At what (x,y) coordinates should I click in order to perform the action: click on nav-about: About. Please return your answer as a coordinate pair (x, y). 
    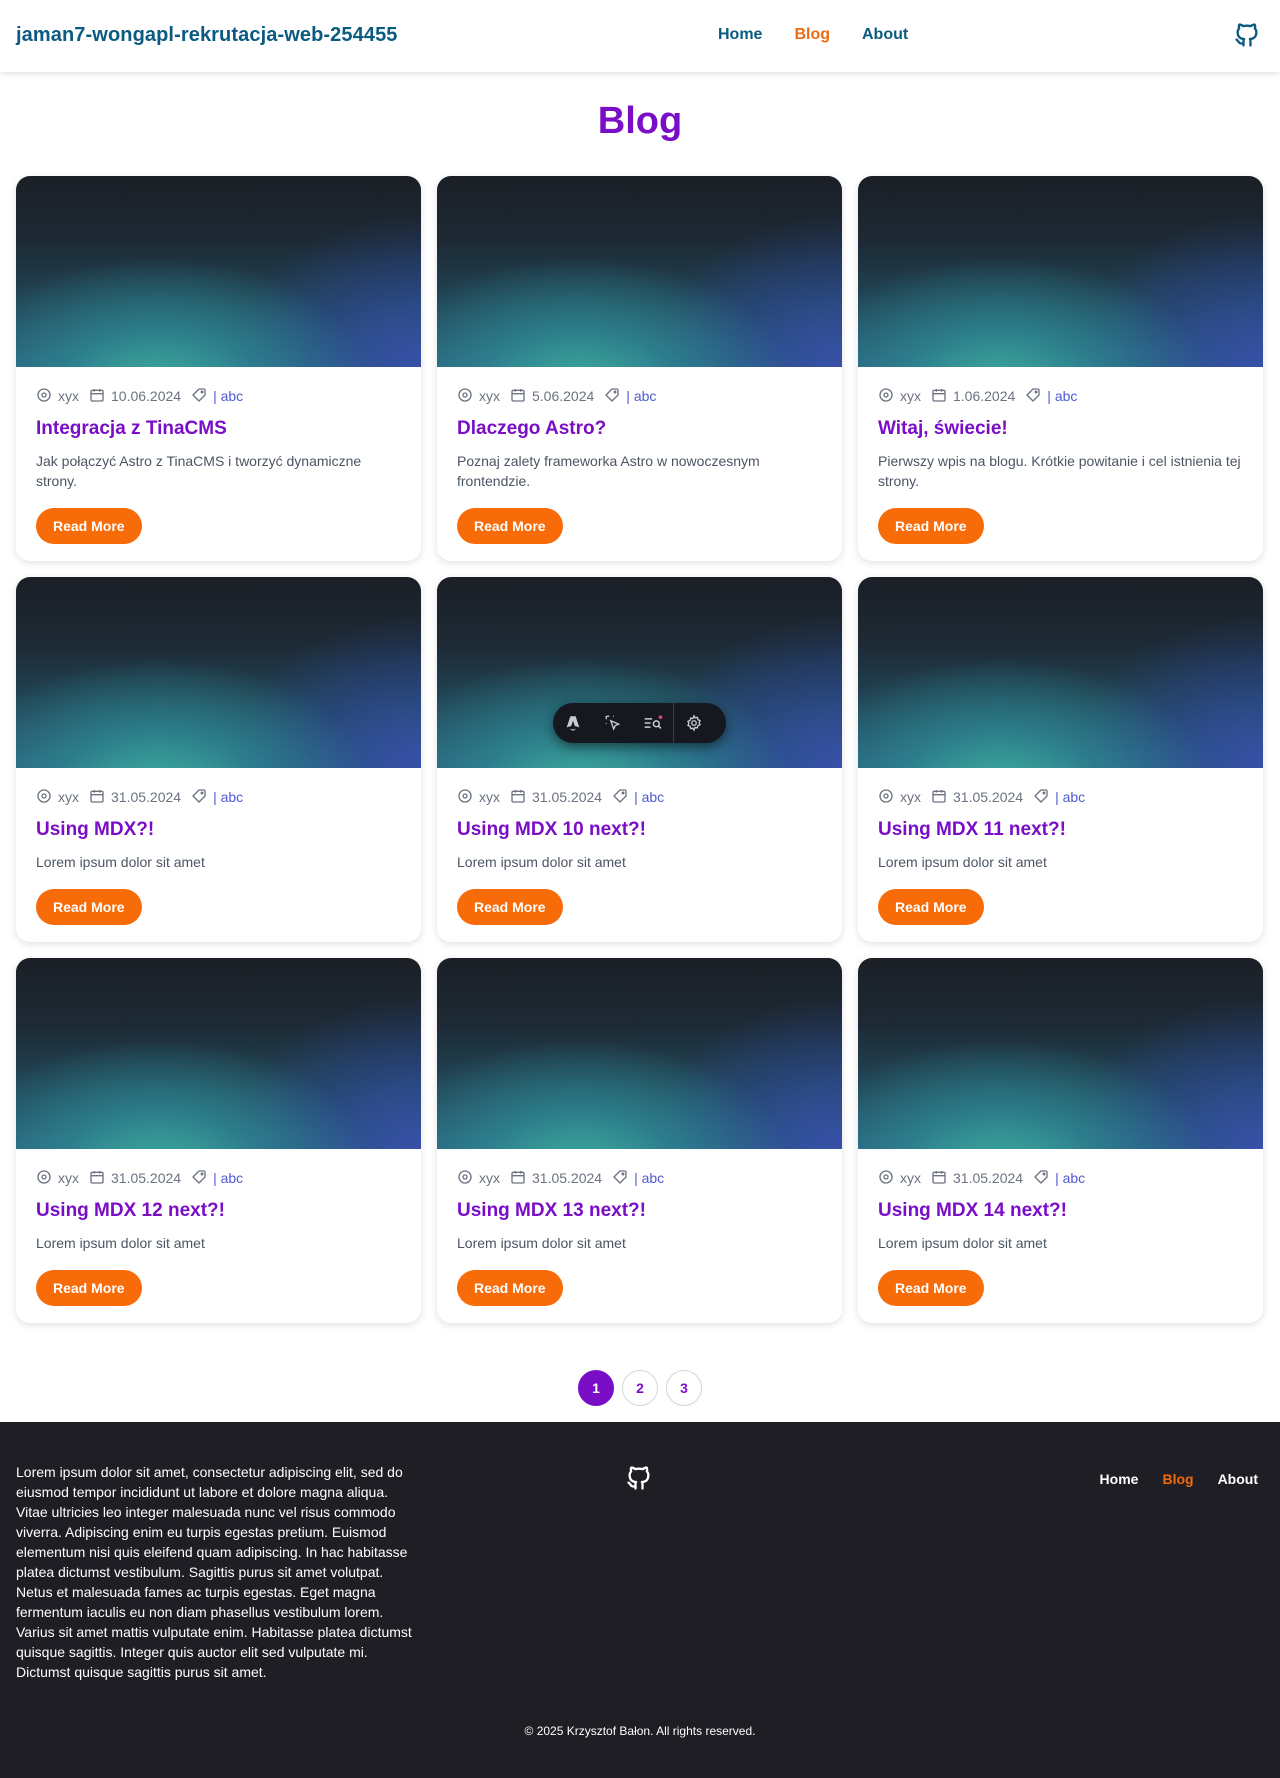
    Looking at the image, I should click on (885, 35).